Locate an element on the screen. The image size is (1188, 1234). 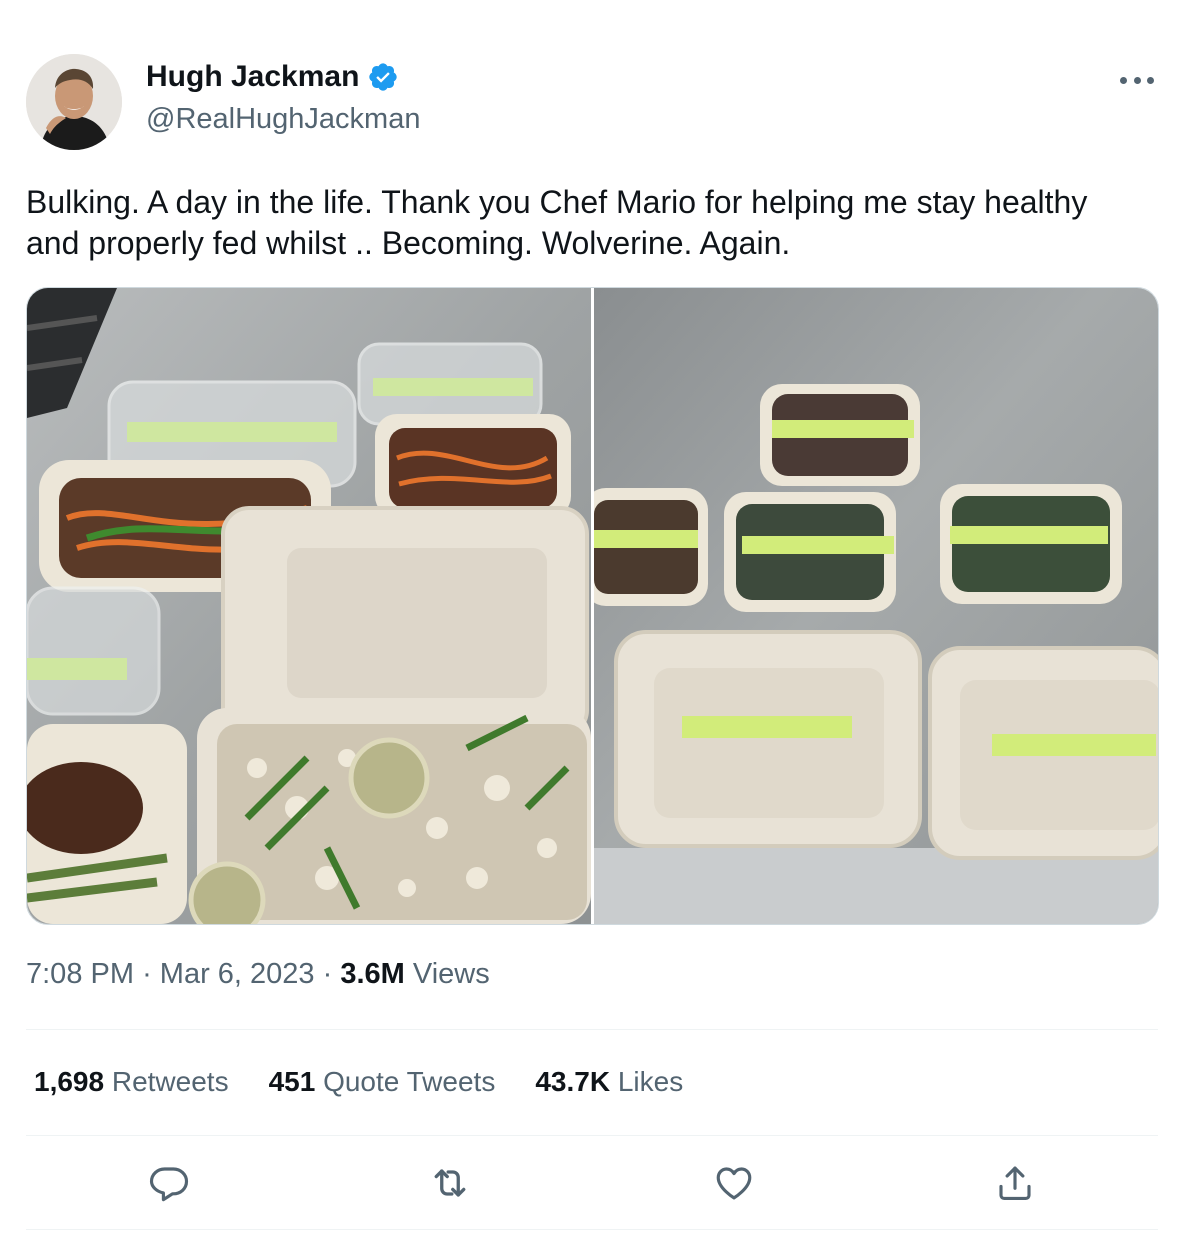
like-button is located at coordinates (734, 1183).